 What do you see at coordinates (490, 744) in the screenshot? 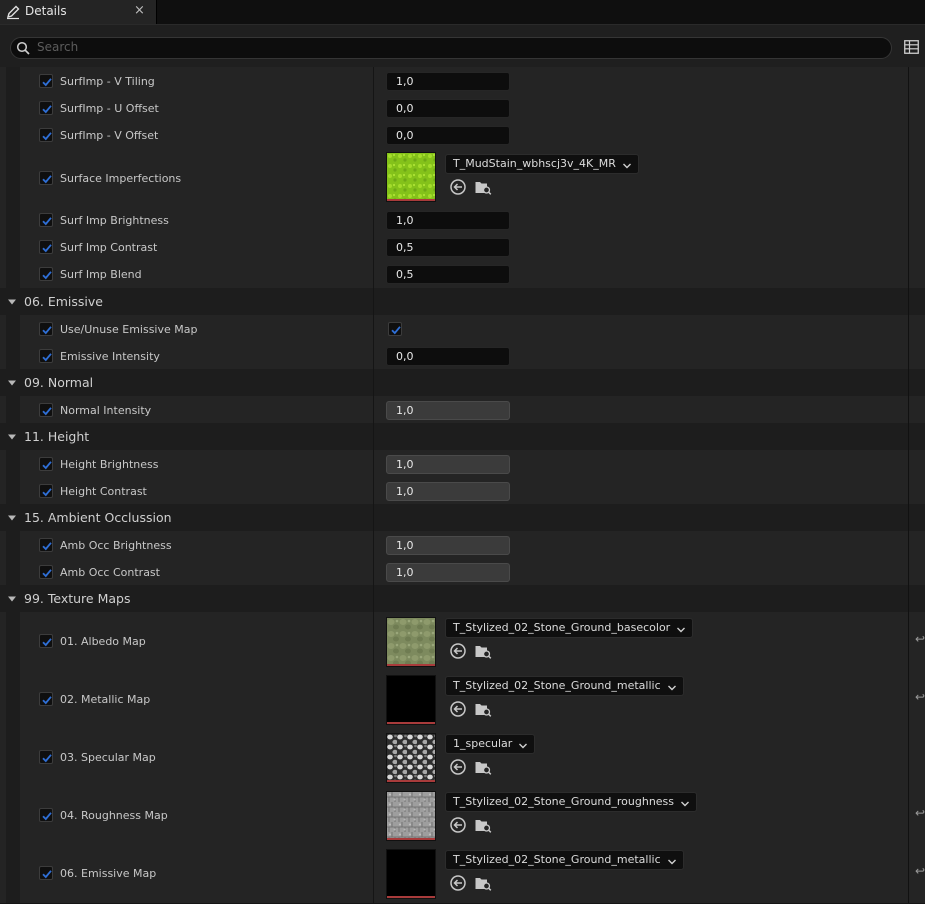
I see `asset-picker-dropdown: 1_specular` at bounding box center [490, 744].